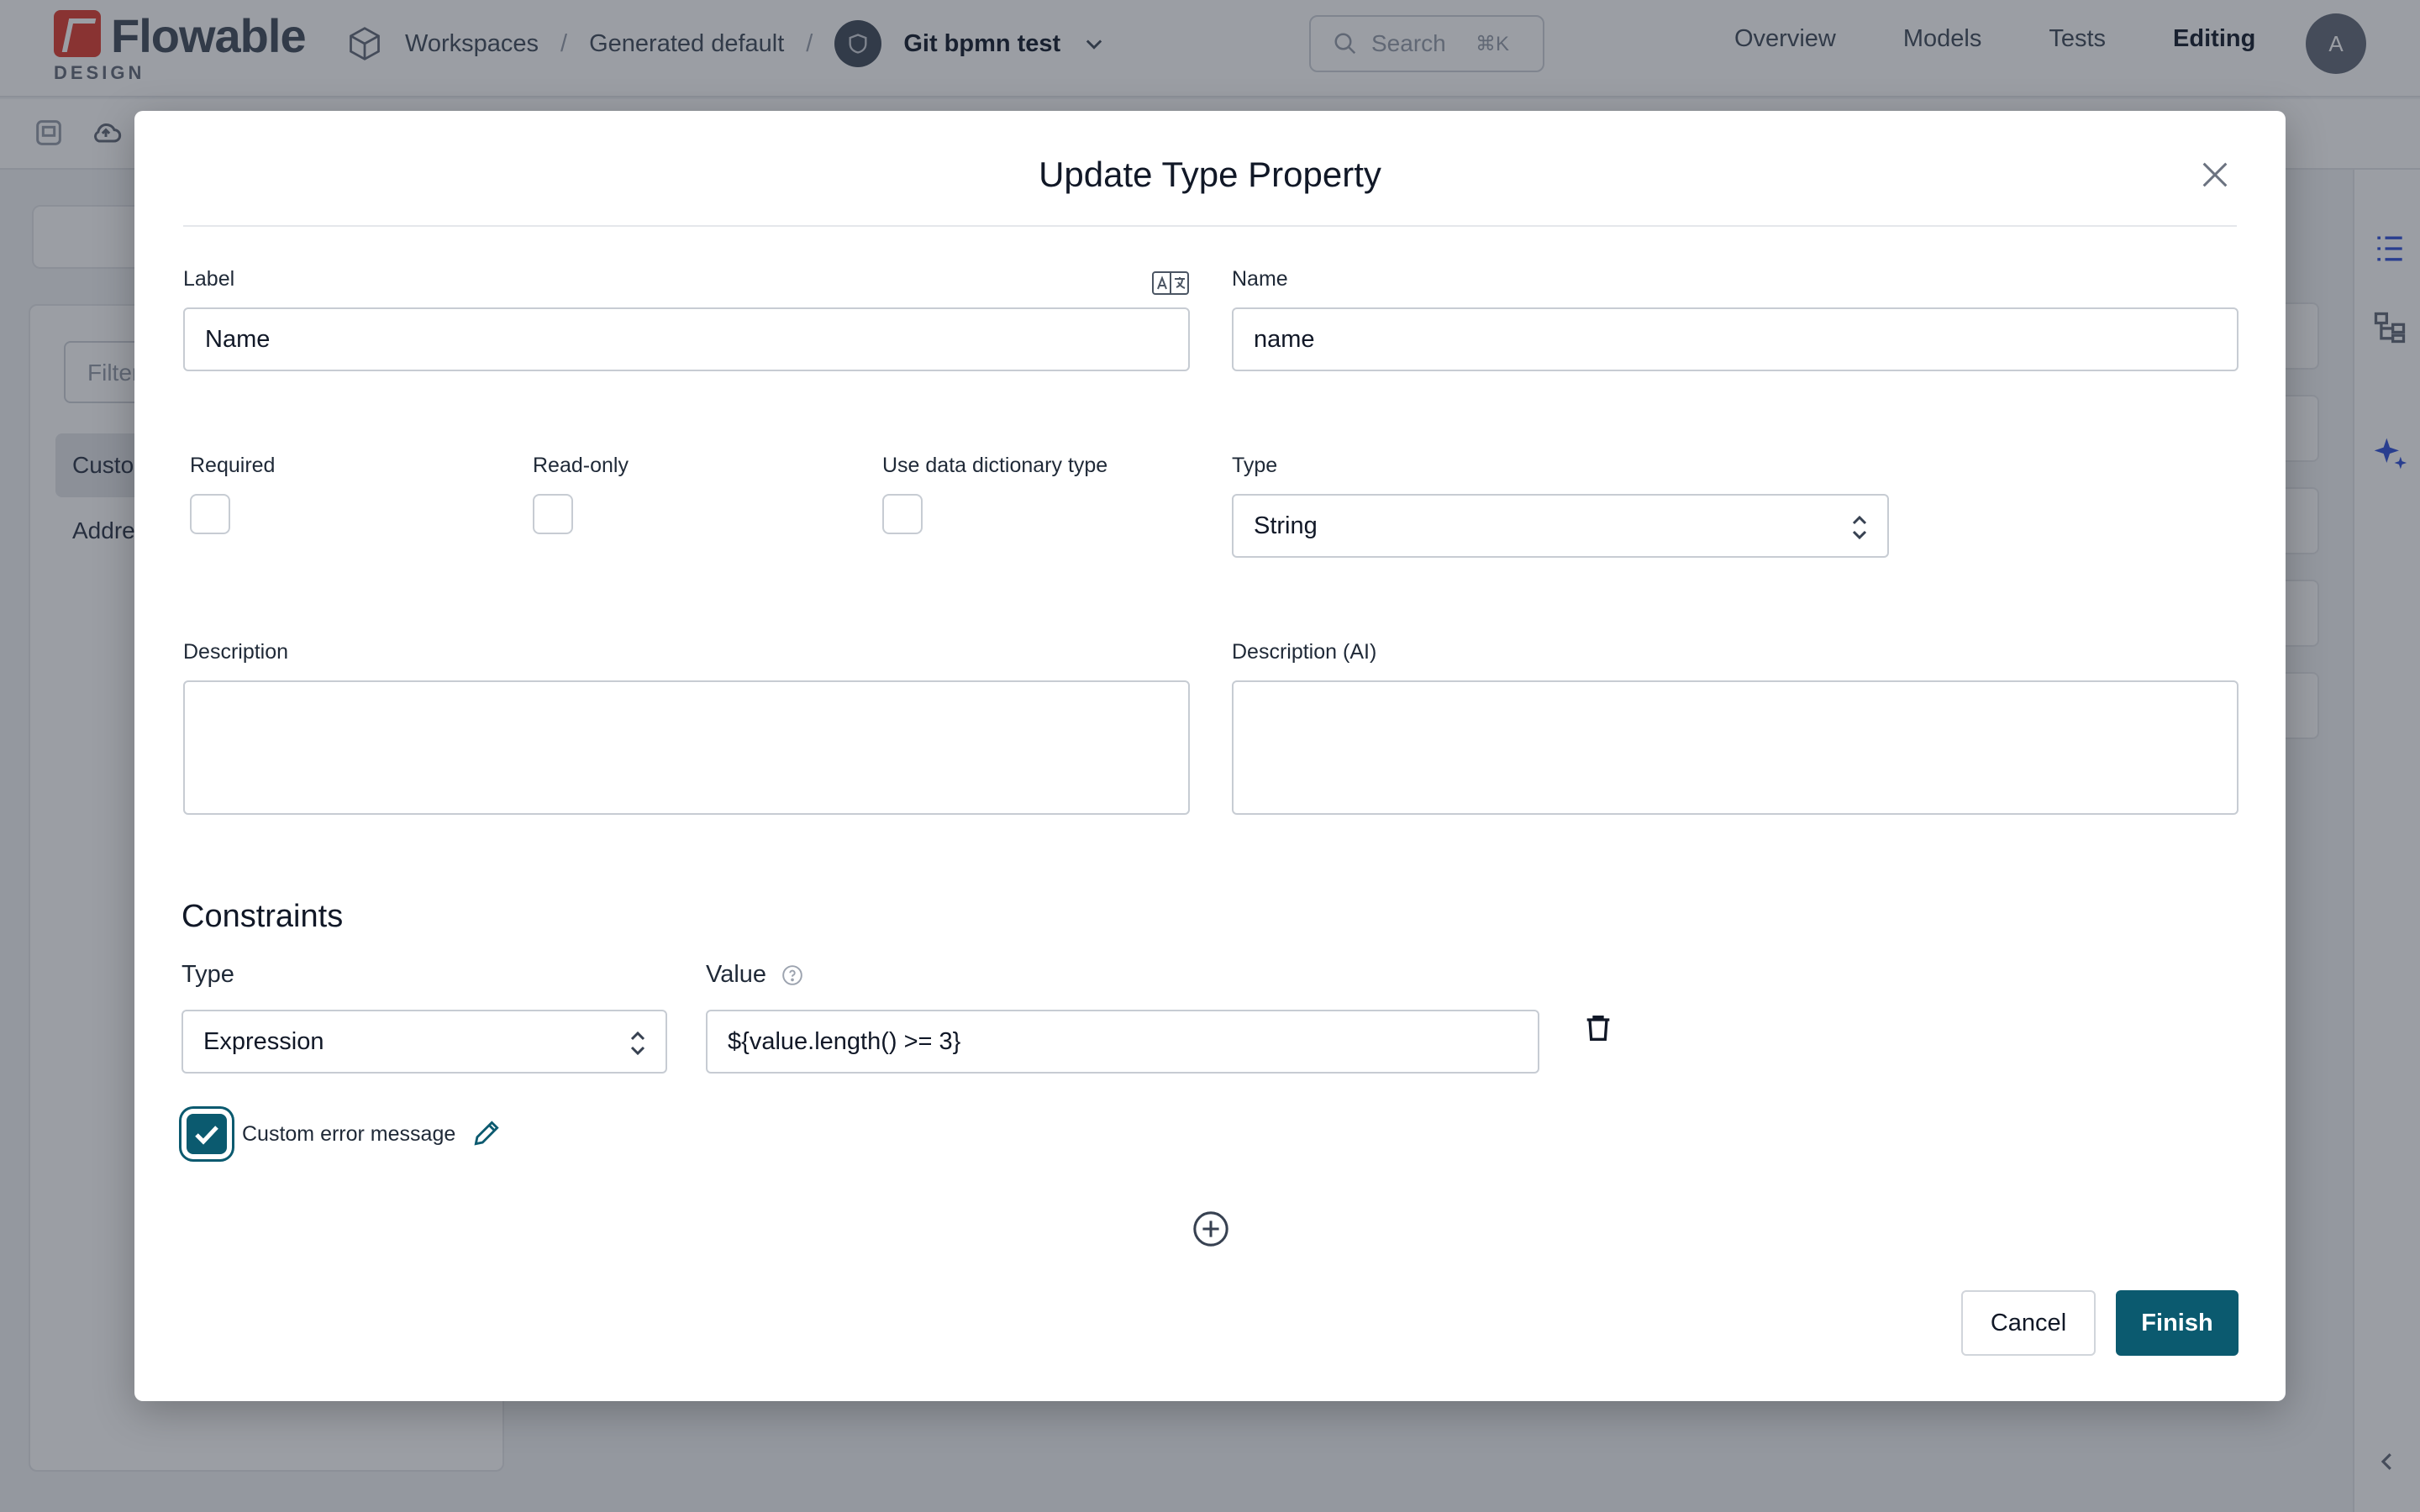 The width and height of the screenshot is (2420, 1512). I want to click on dictionary-type-checkbox, so click(902, 514).